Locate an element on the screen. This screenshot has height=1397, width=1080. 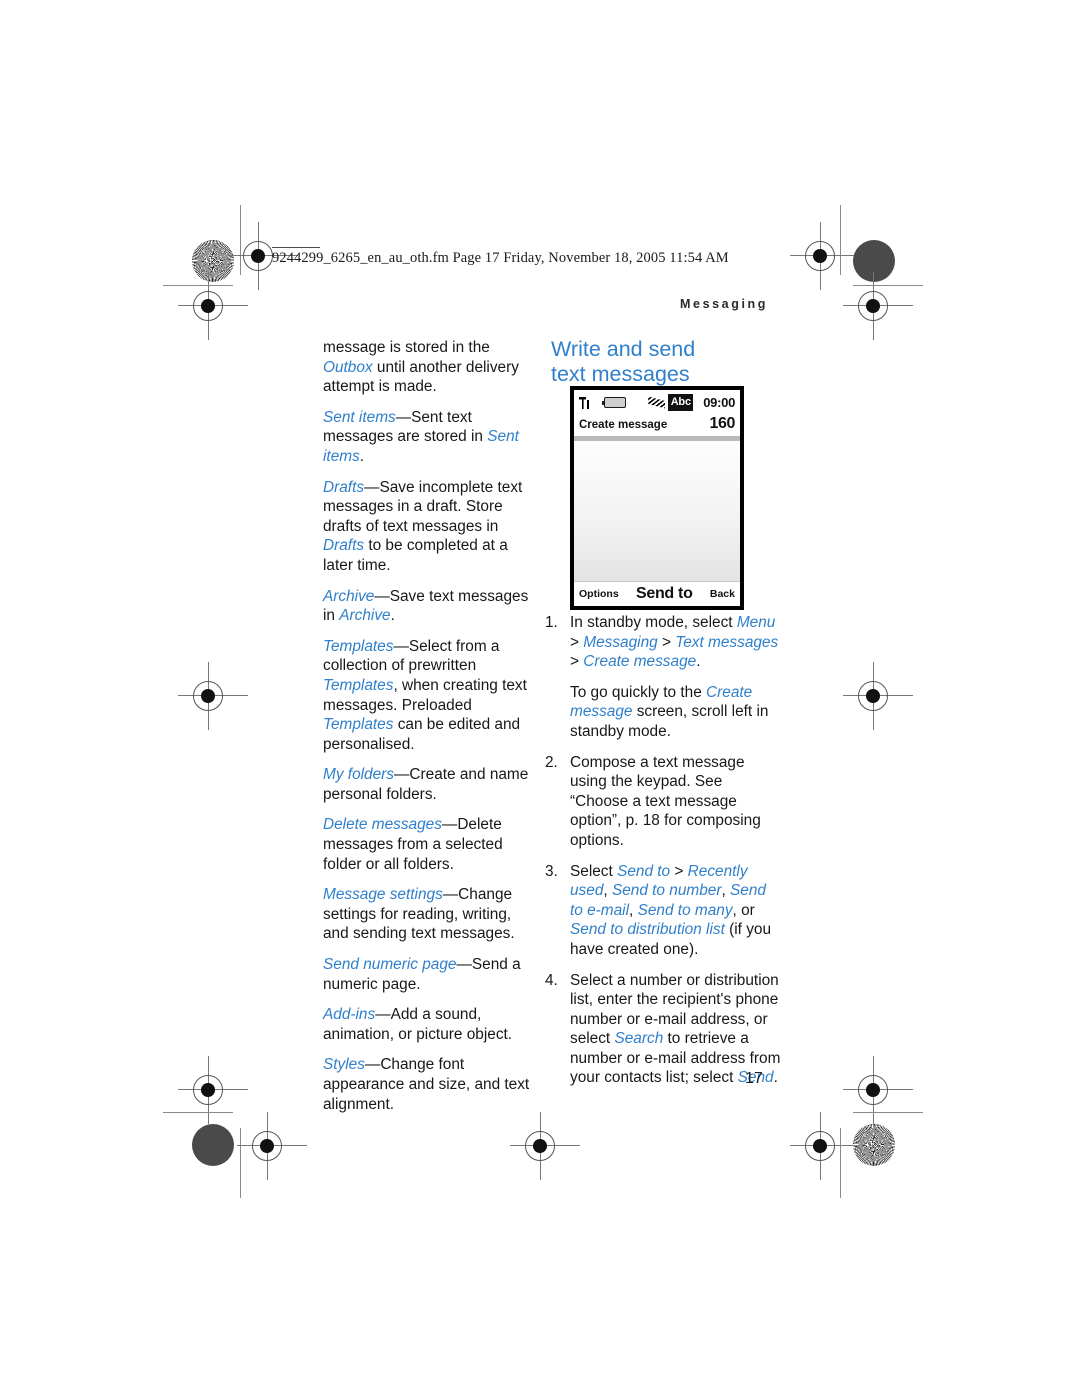
ui-term: Create message is located at coordinates (640, 662).